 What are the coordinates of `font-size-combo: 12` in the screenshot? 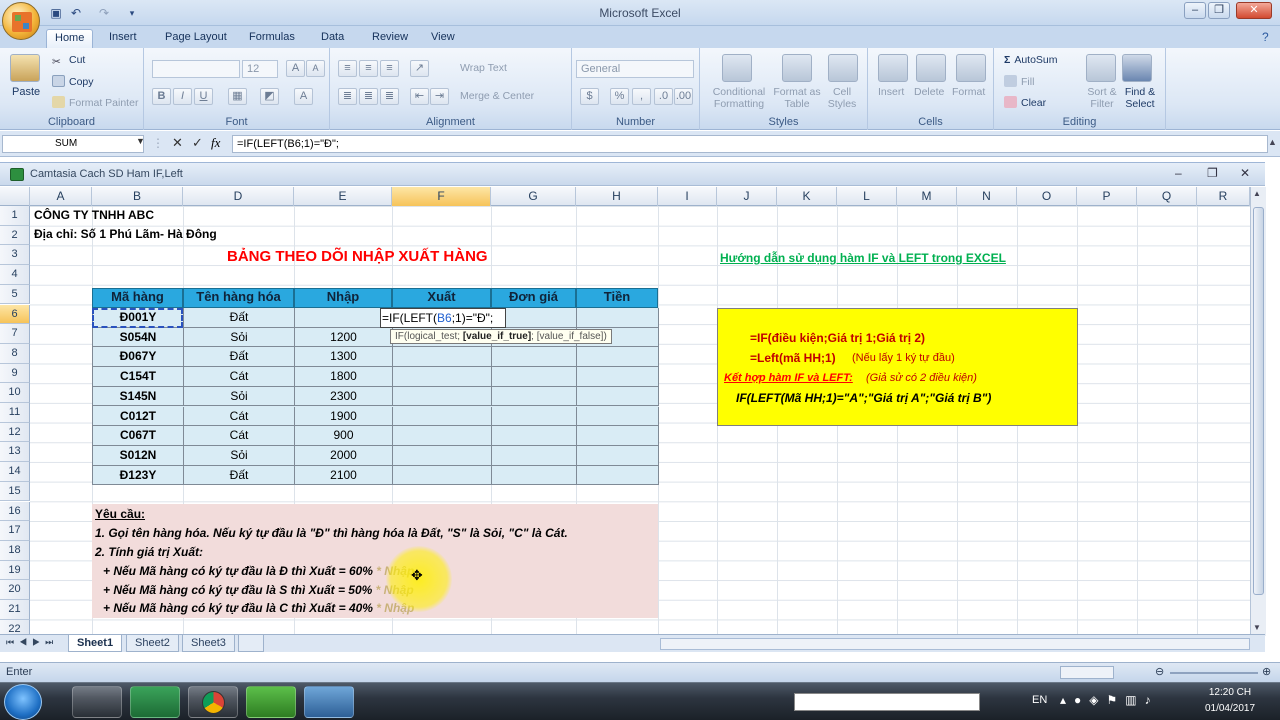 It's located at (260, 69).